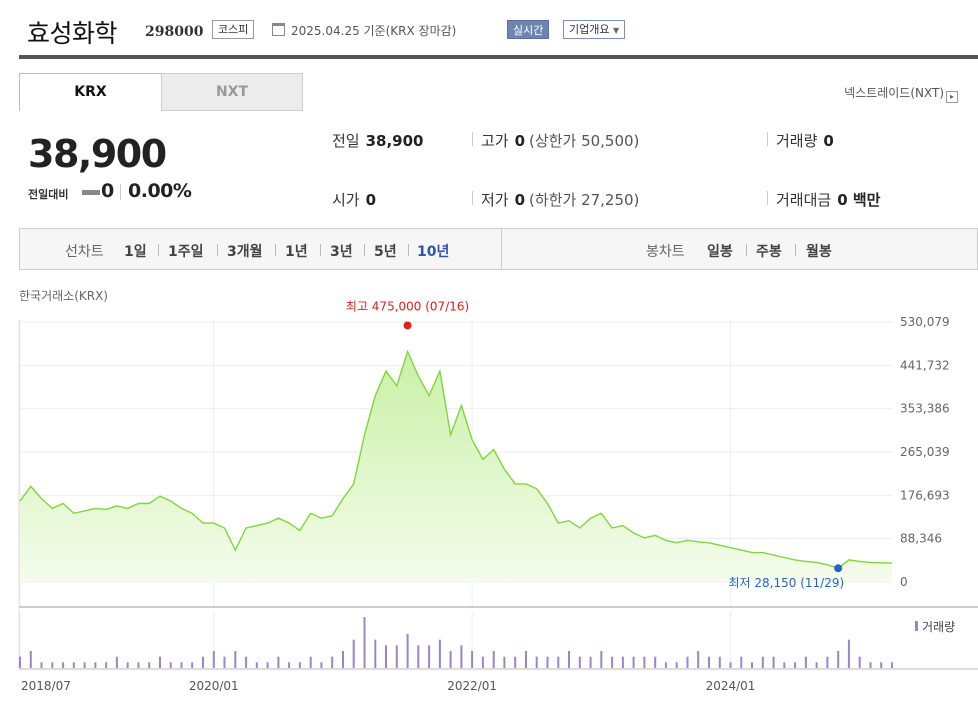 This screenshot has height=713, width=978. I want to click on line-chart-label: 선차트, so click(84, 252).